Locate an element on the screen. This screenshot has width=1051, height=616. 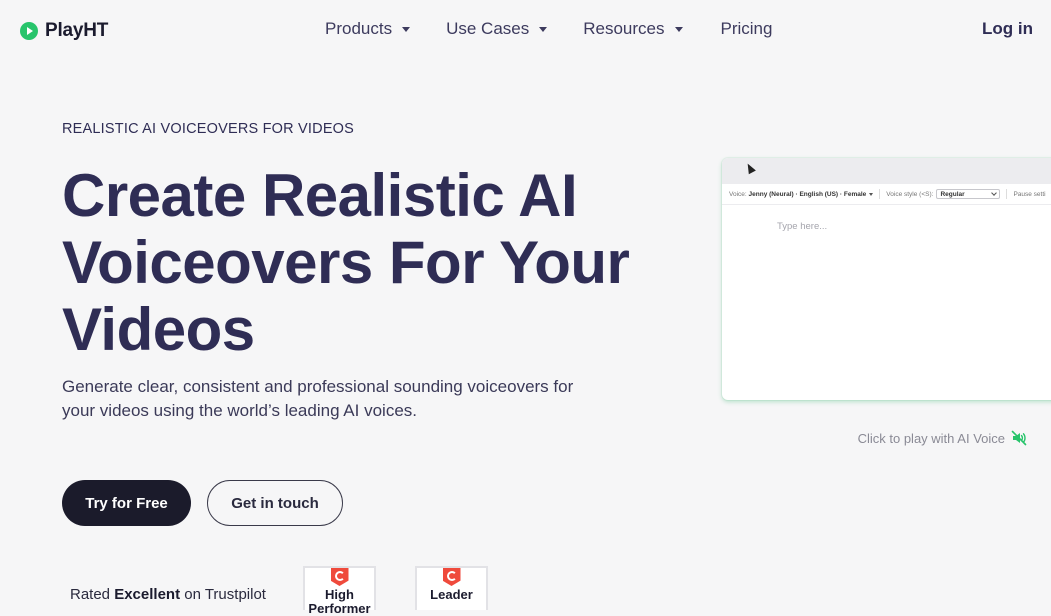
login-link: Log in is located at coordinates (1007, 29).